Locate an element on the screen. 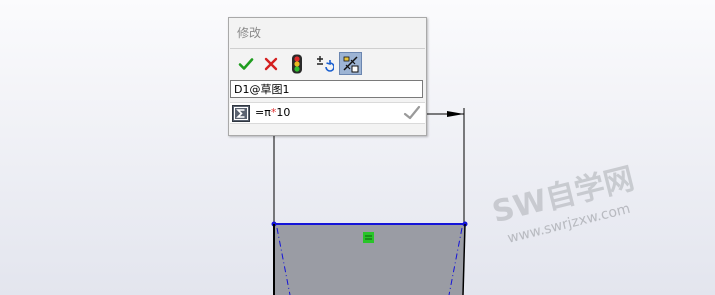  equation-prefix: =π is located at coordinates (263, 112).